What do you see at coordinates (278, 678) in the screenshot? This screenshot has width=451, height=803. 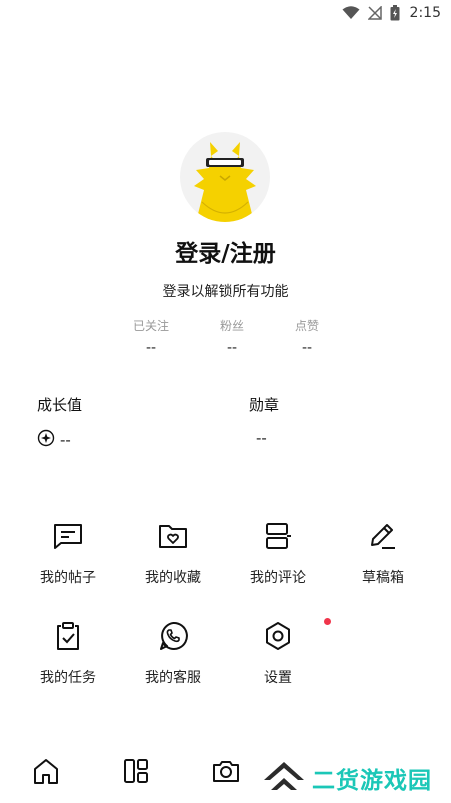 I see `menu-label: 设置` at bounding box center [278, 678].